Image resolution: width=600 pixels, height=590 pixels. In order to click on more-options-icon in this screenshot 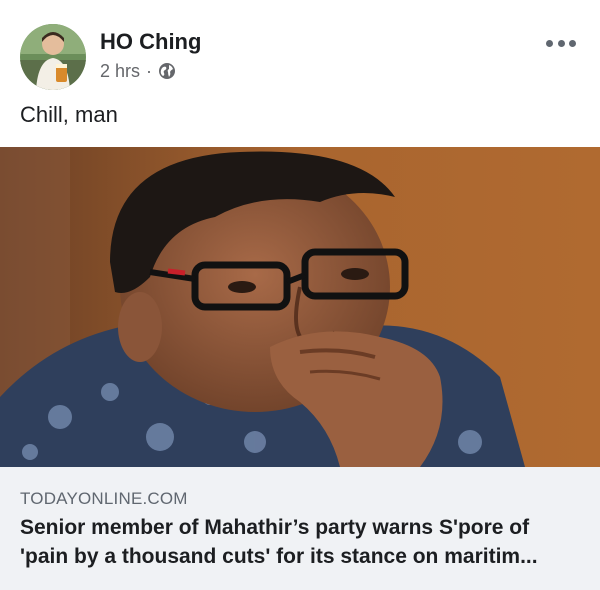, I will do `click(561, 43)`.